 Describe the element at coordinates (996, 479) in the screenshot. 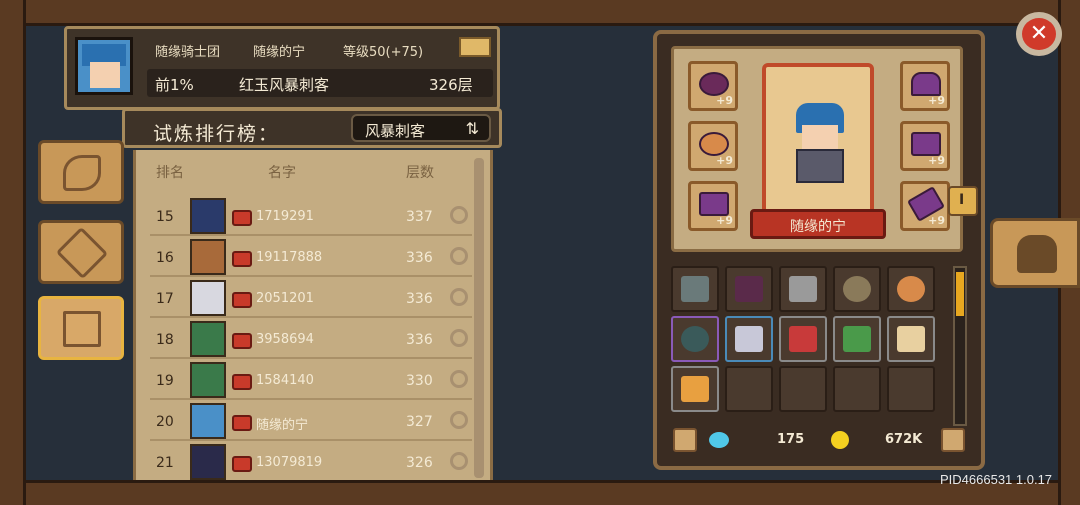

I see `build-id: PID4666531 1.0.17` at that location.